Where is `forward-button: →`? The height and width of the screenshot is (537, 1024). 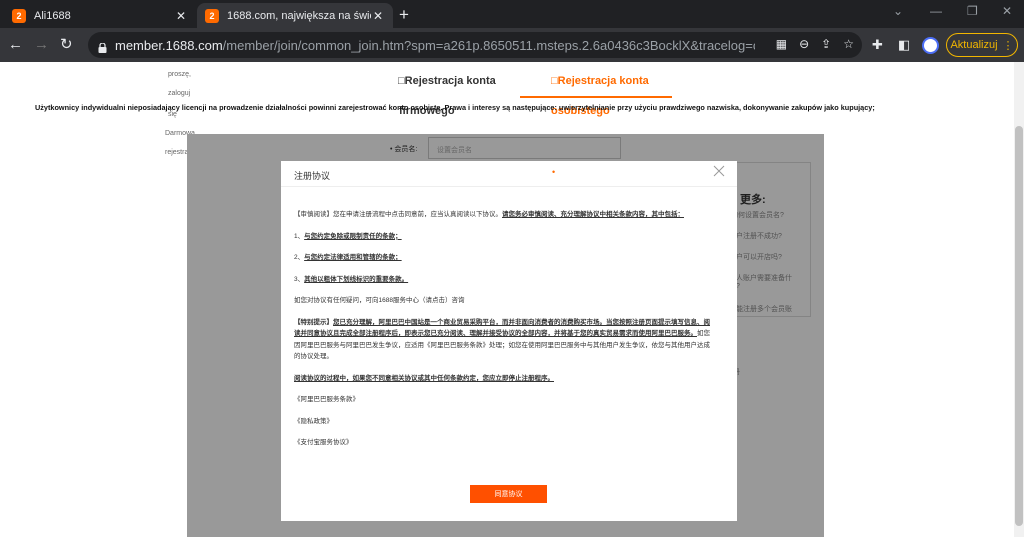 forward-button: → is located at coordinates (41, 45).